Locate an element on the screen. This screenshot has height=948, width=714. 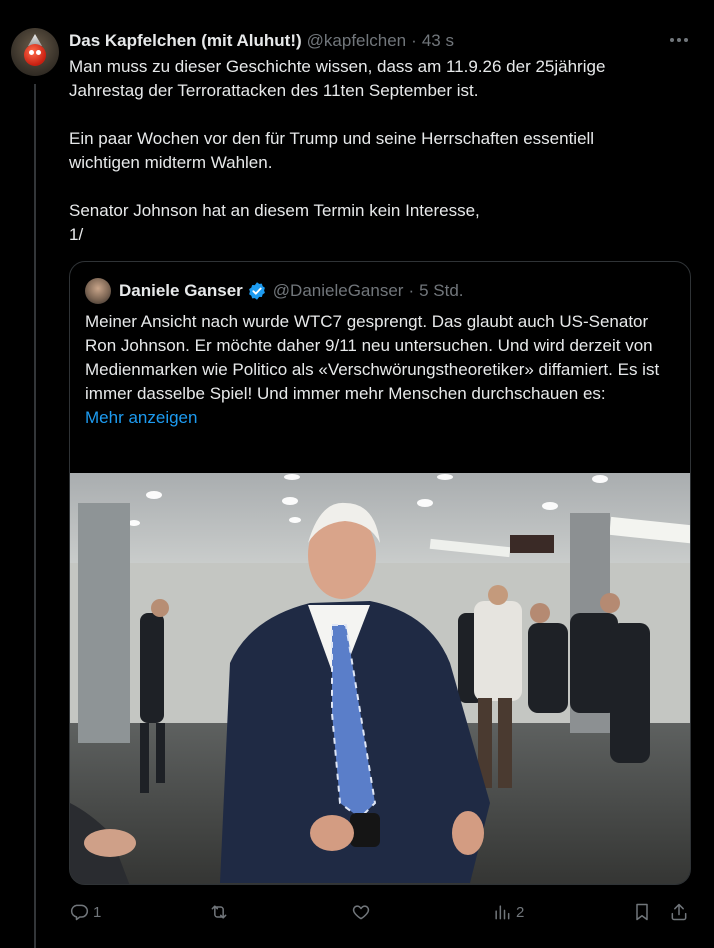
like-button is located at coordinates (363, 912).